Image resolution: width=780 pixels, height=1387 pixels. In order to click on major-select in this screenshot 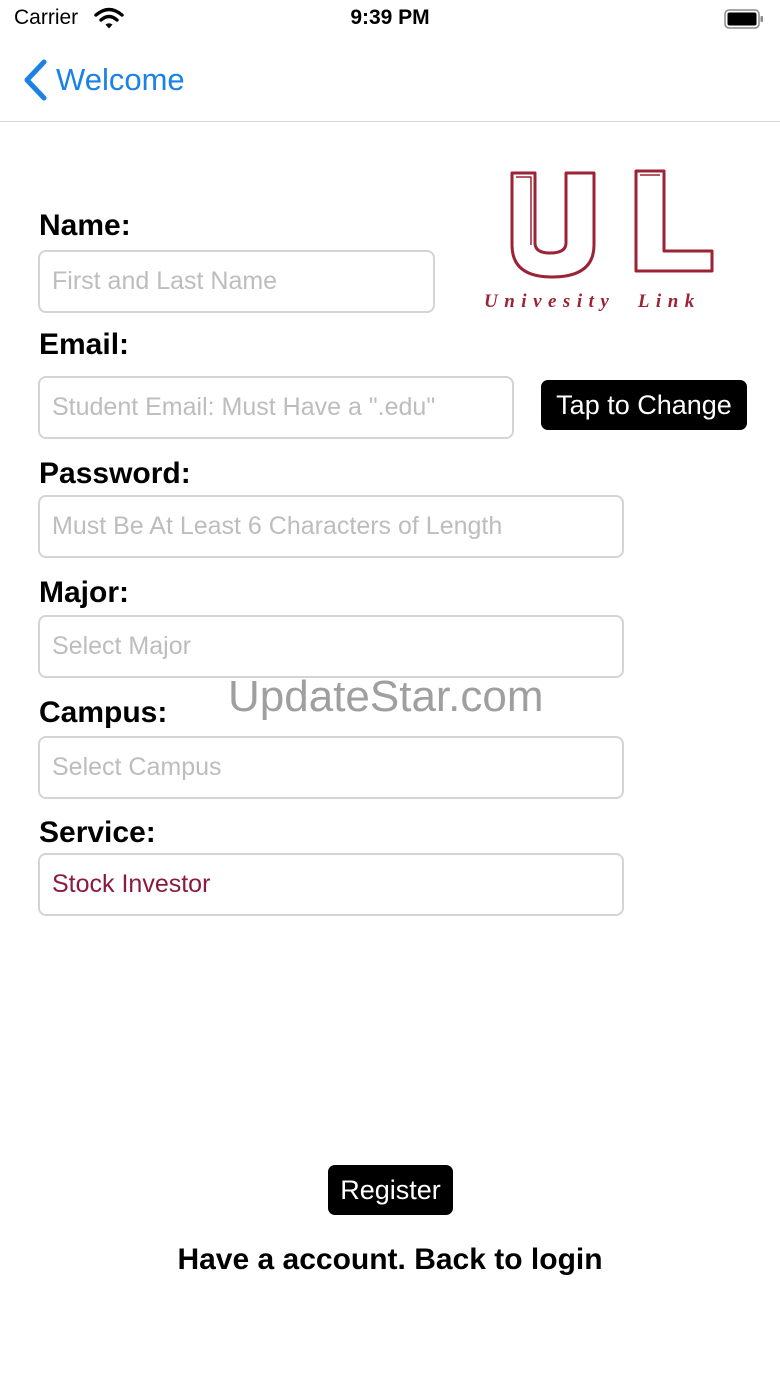, I will do `click(331, 646)`.